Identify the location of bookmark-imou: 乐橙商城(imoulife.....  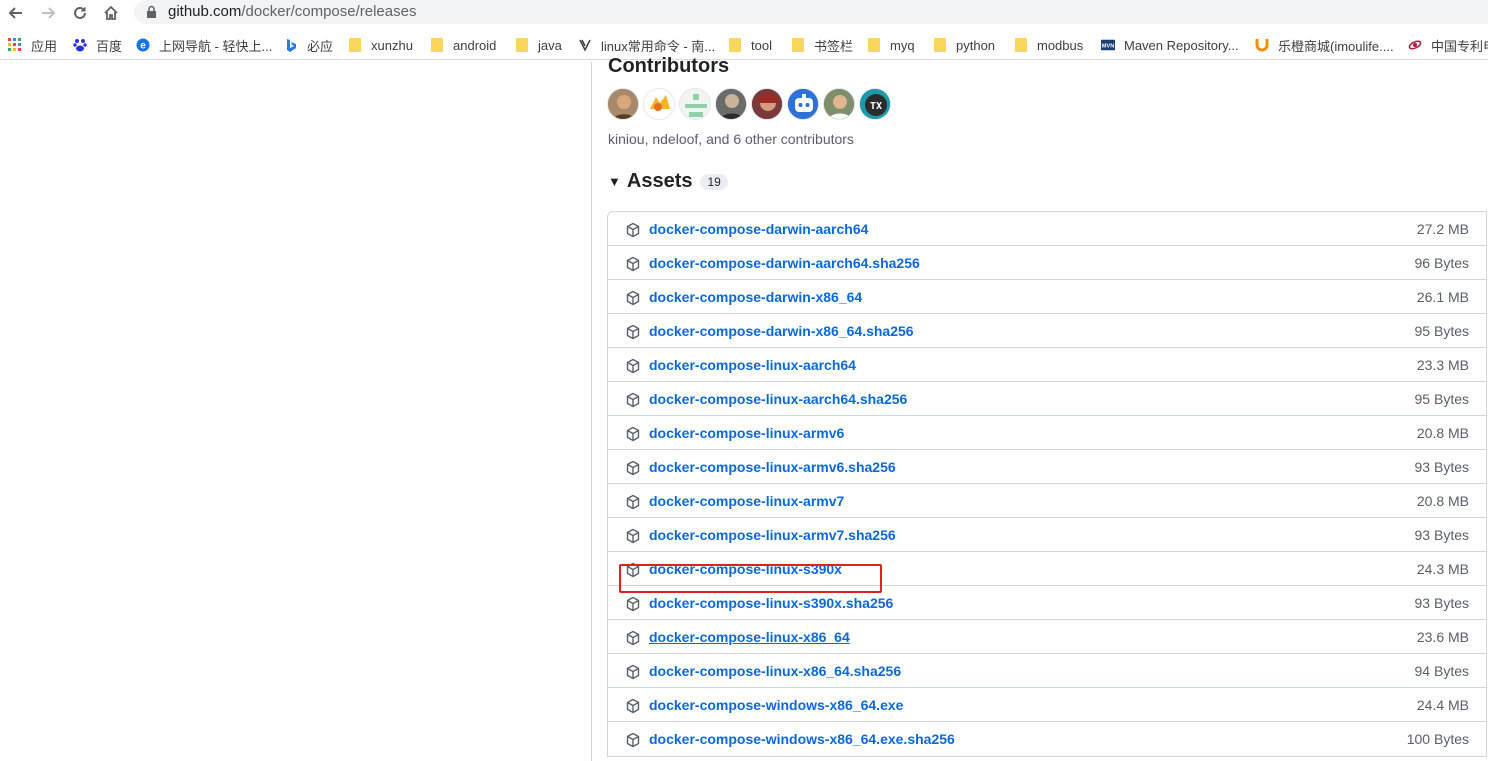
(1324, 45).